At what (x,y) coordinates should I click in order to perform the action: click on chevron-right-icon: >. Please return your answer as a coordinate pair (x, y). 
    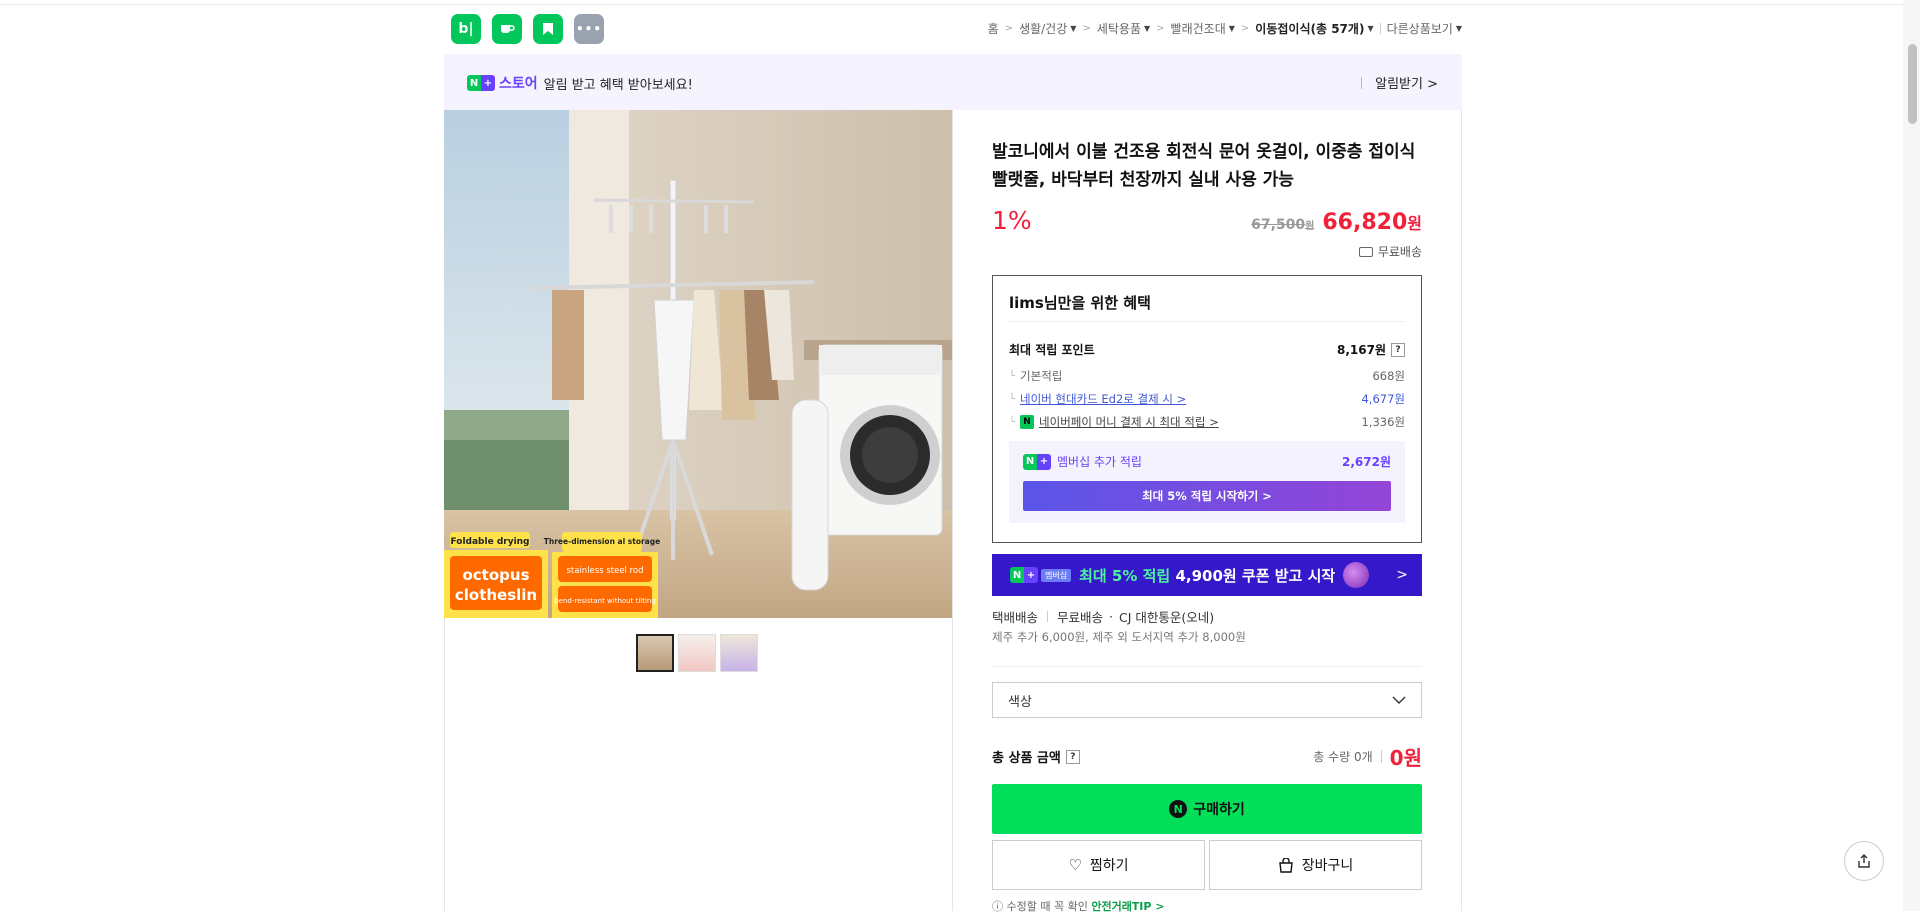
    Looking at the image, I should click on (1402, 575).